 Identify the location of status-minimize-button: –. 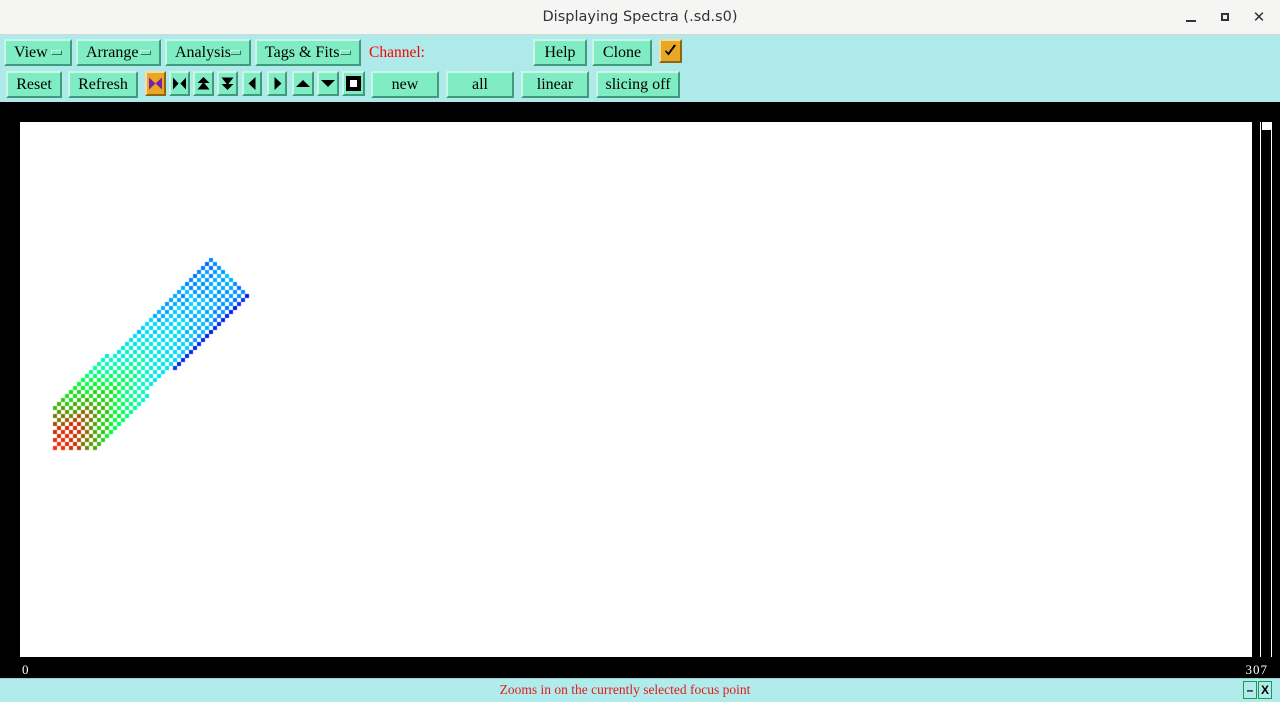
(1250, 690).